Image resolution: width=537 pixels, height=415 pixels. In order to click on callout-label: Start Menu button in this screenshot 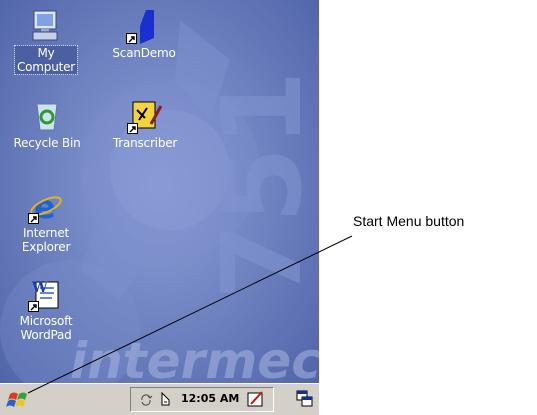, I will do `click(409, 221)`.